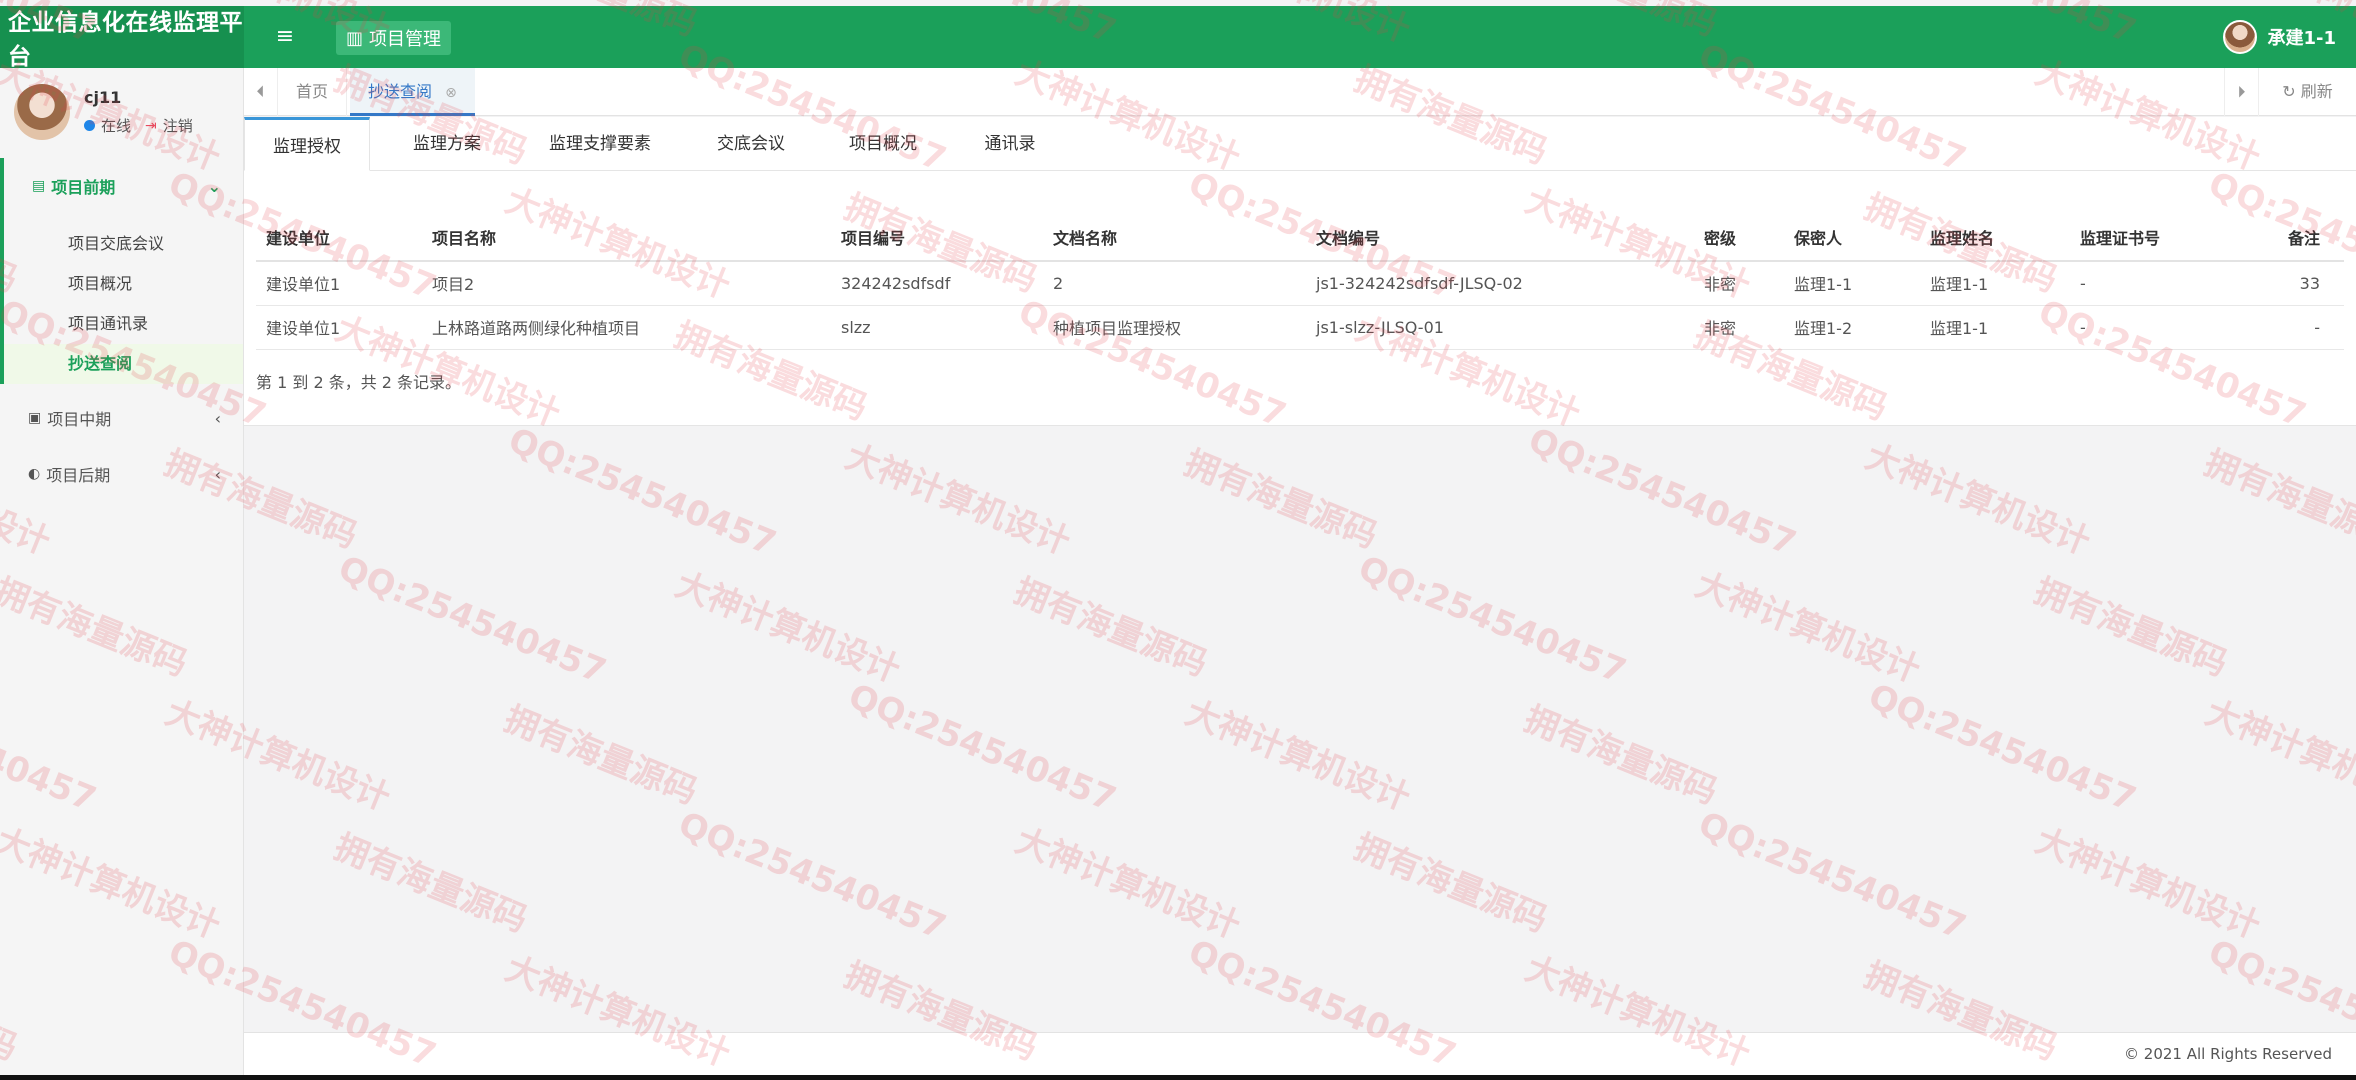 The image size is (2356, 1080). What do you see at coordinates (138, 125) in the screenshot?
I see `profile-status: 在线 ⇥ 注销` at bounding box center [138, 125].